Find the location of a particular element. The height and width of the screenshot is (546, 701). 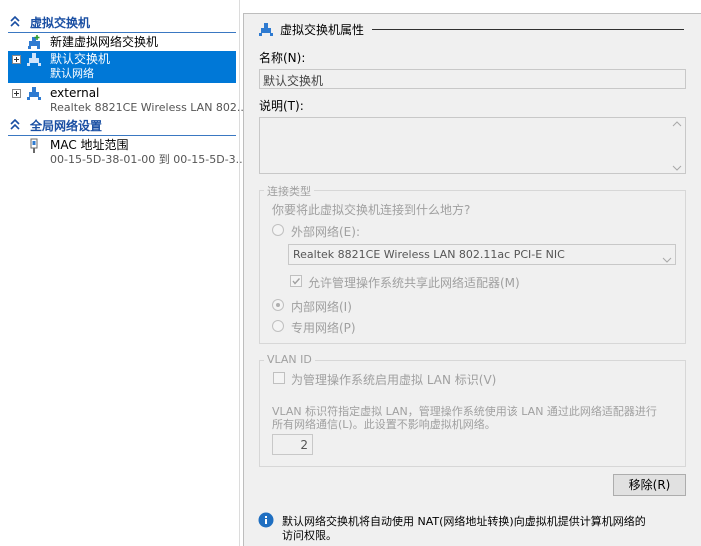

internal-network-label: 内部网络(I) is located at coordinates (321, 307).